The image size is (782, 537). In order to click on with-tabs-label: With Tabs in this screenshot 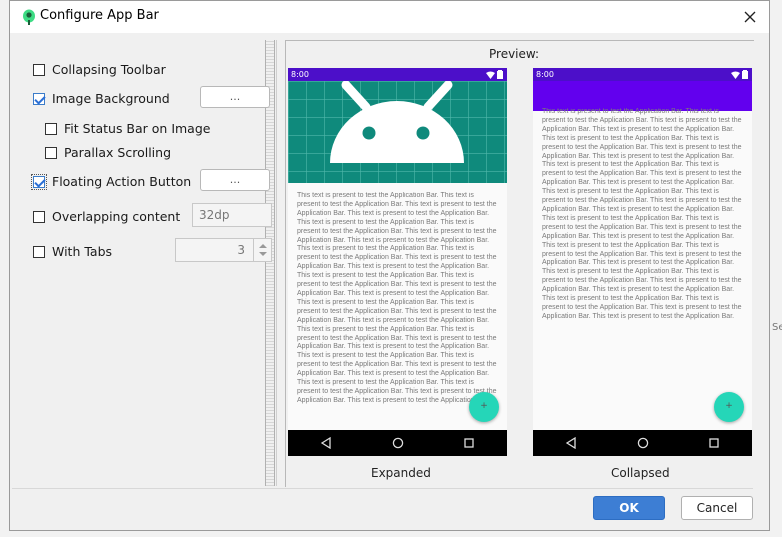, I will do `click(82, 251)`.